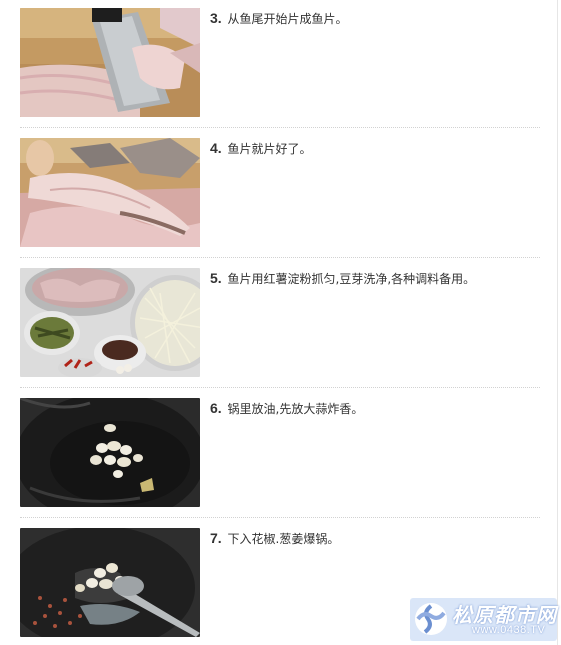 This screenshot has height=645, width=561. What do you see at coordinates (216, 278) in the screenshot?
I see `step-number: 5.` at bounding box center [216, 278].